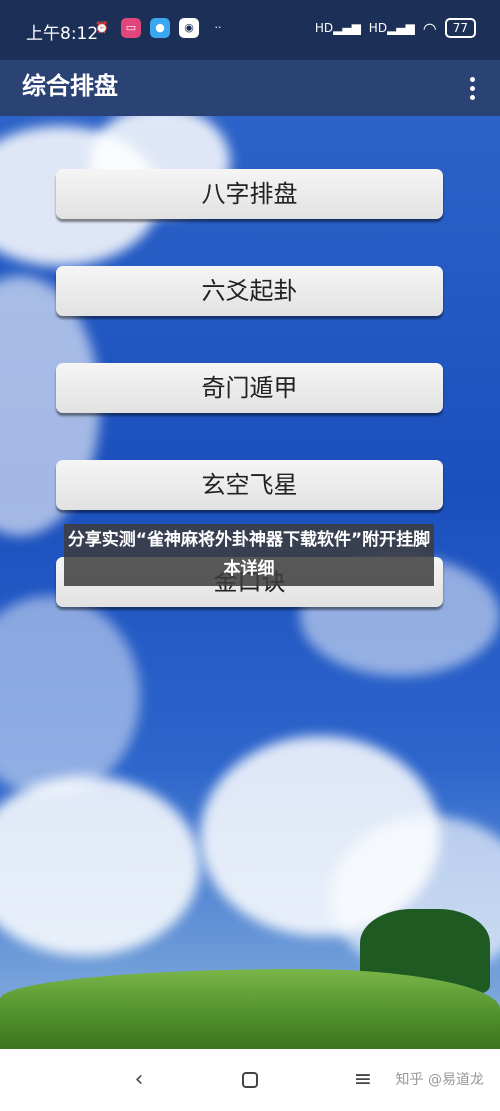 The width and height of the screenshot is (500, 1111). What do you see at coordinates (391, 28) in the screenshot?
I see `signal-icon-2: HD▂▄▆` at bounding box center [391, 28].